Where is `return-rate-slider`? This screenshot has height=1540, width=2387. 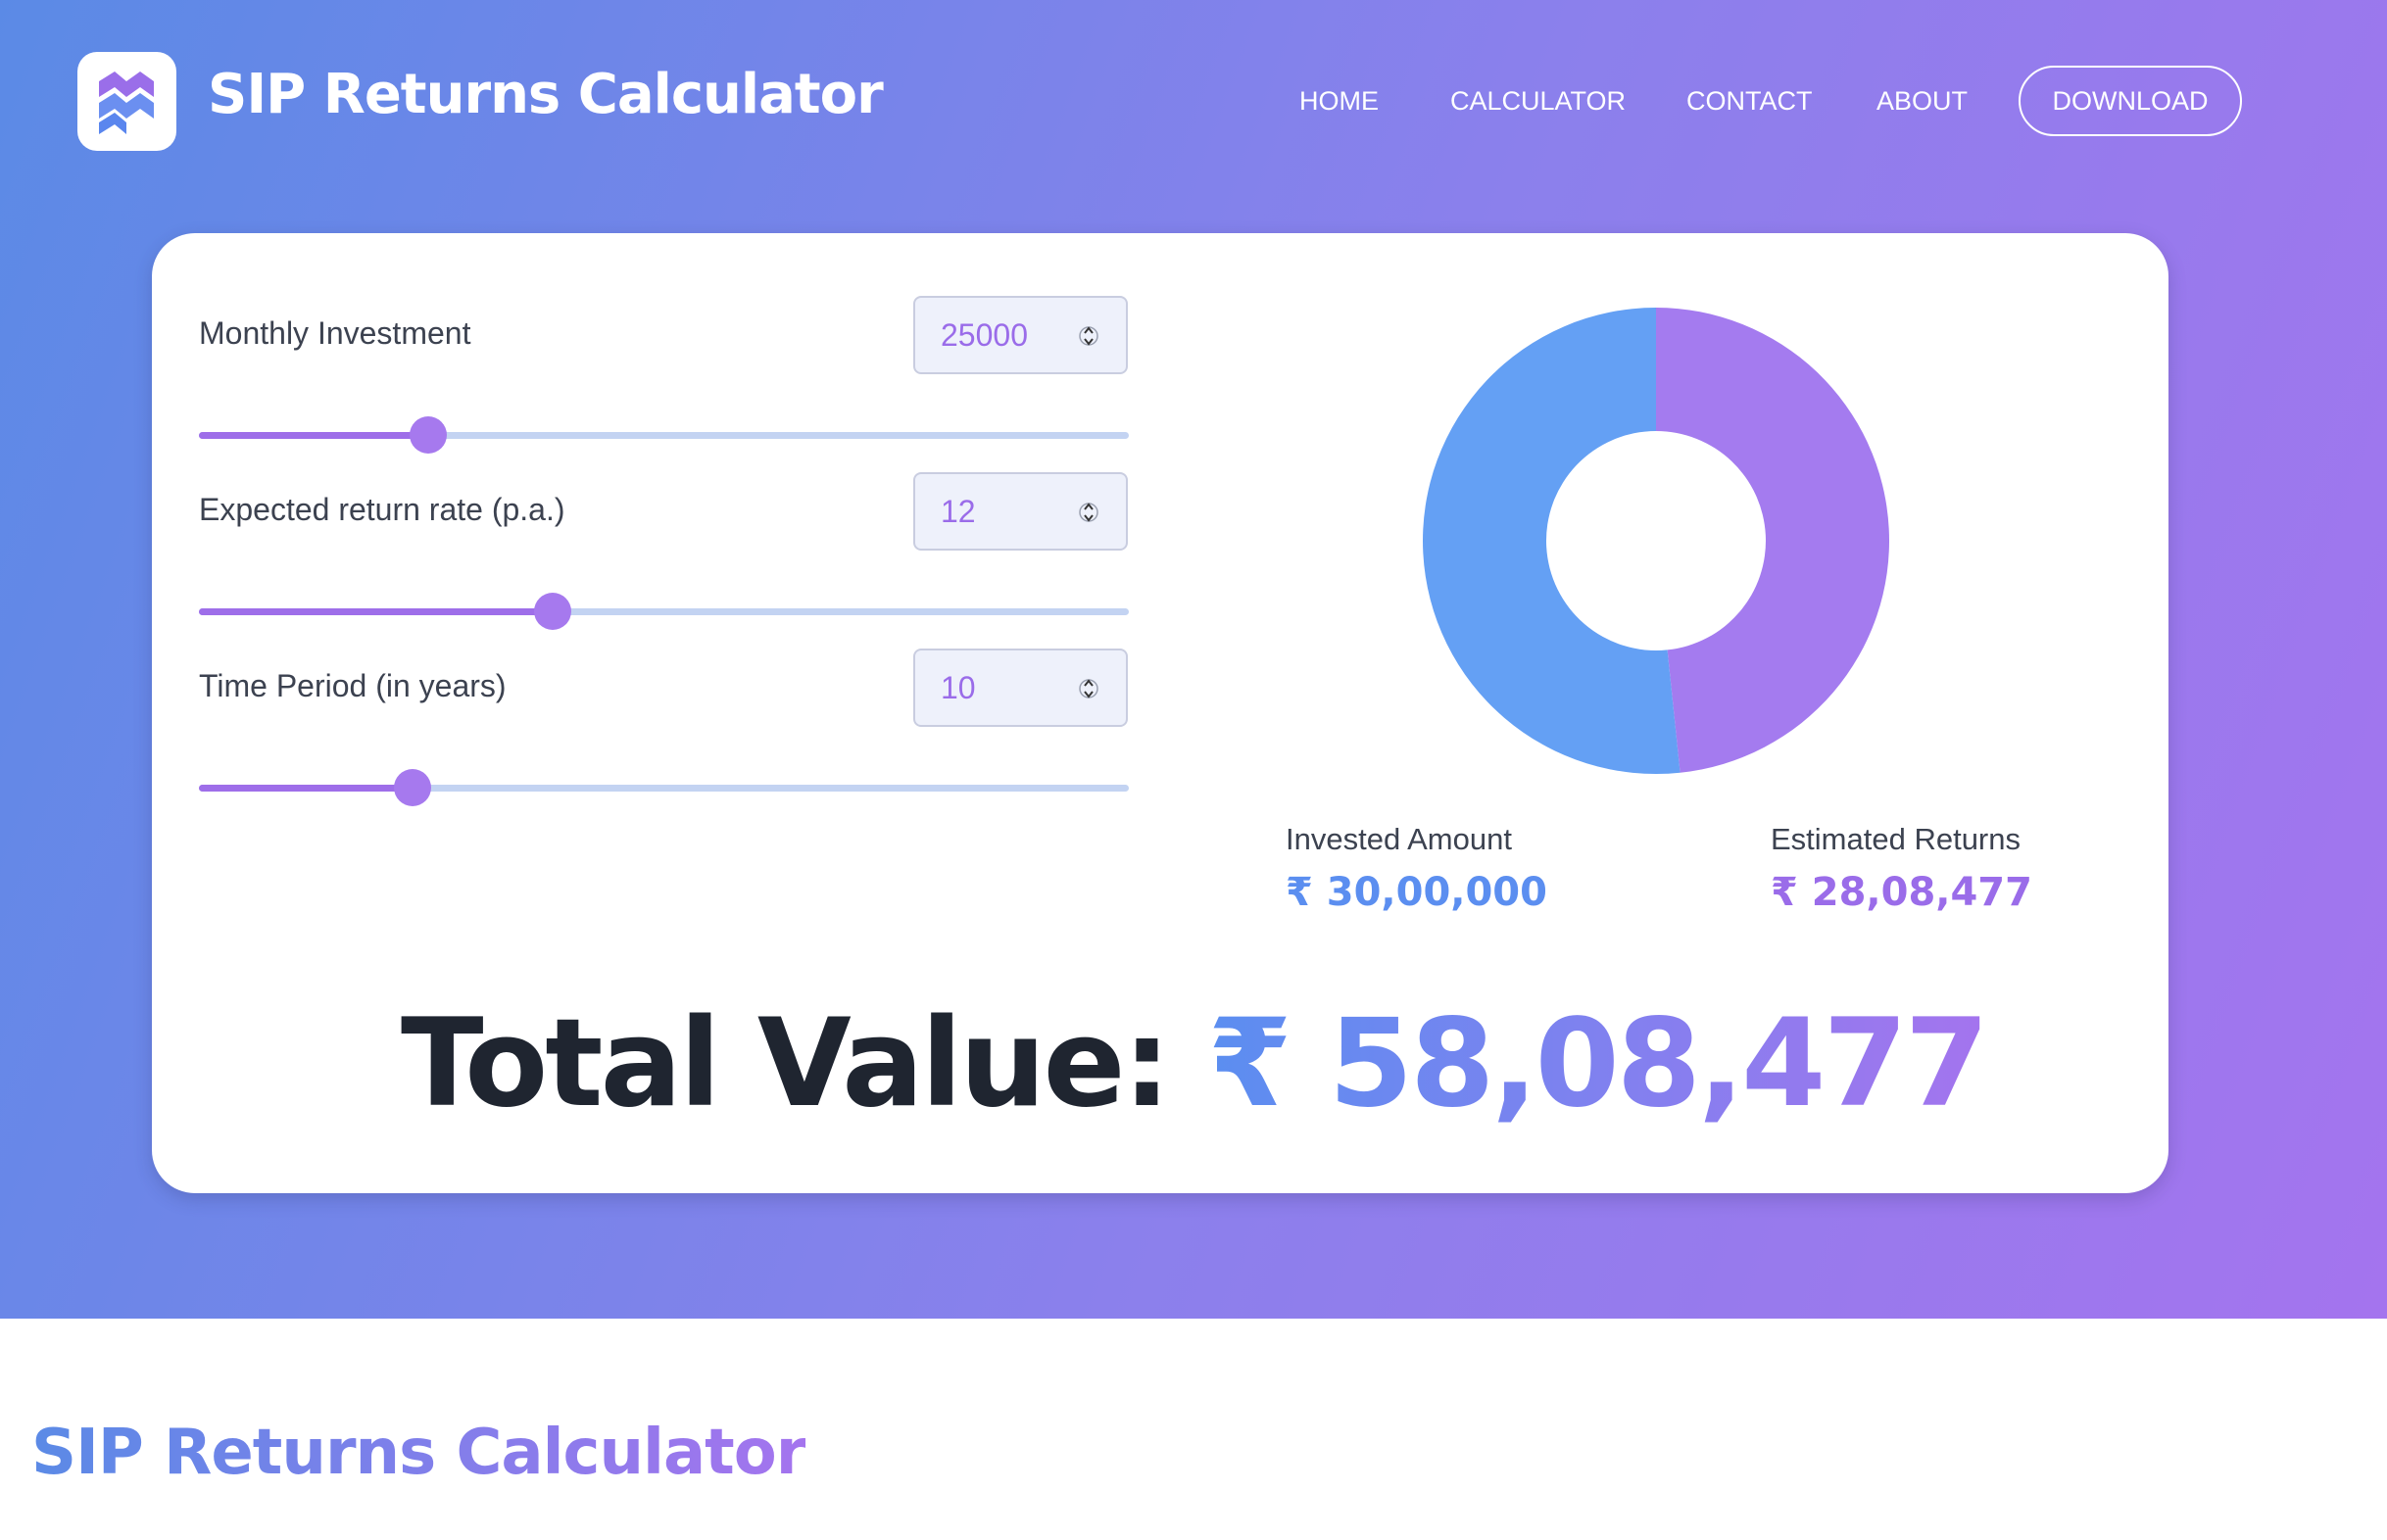
return-rate-slider is located at coordinates (664, 611).